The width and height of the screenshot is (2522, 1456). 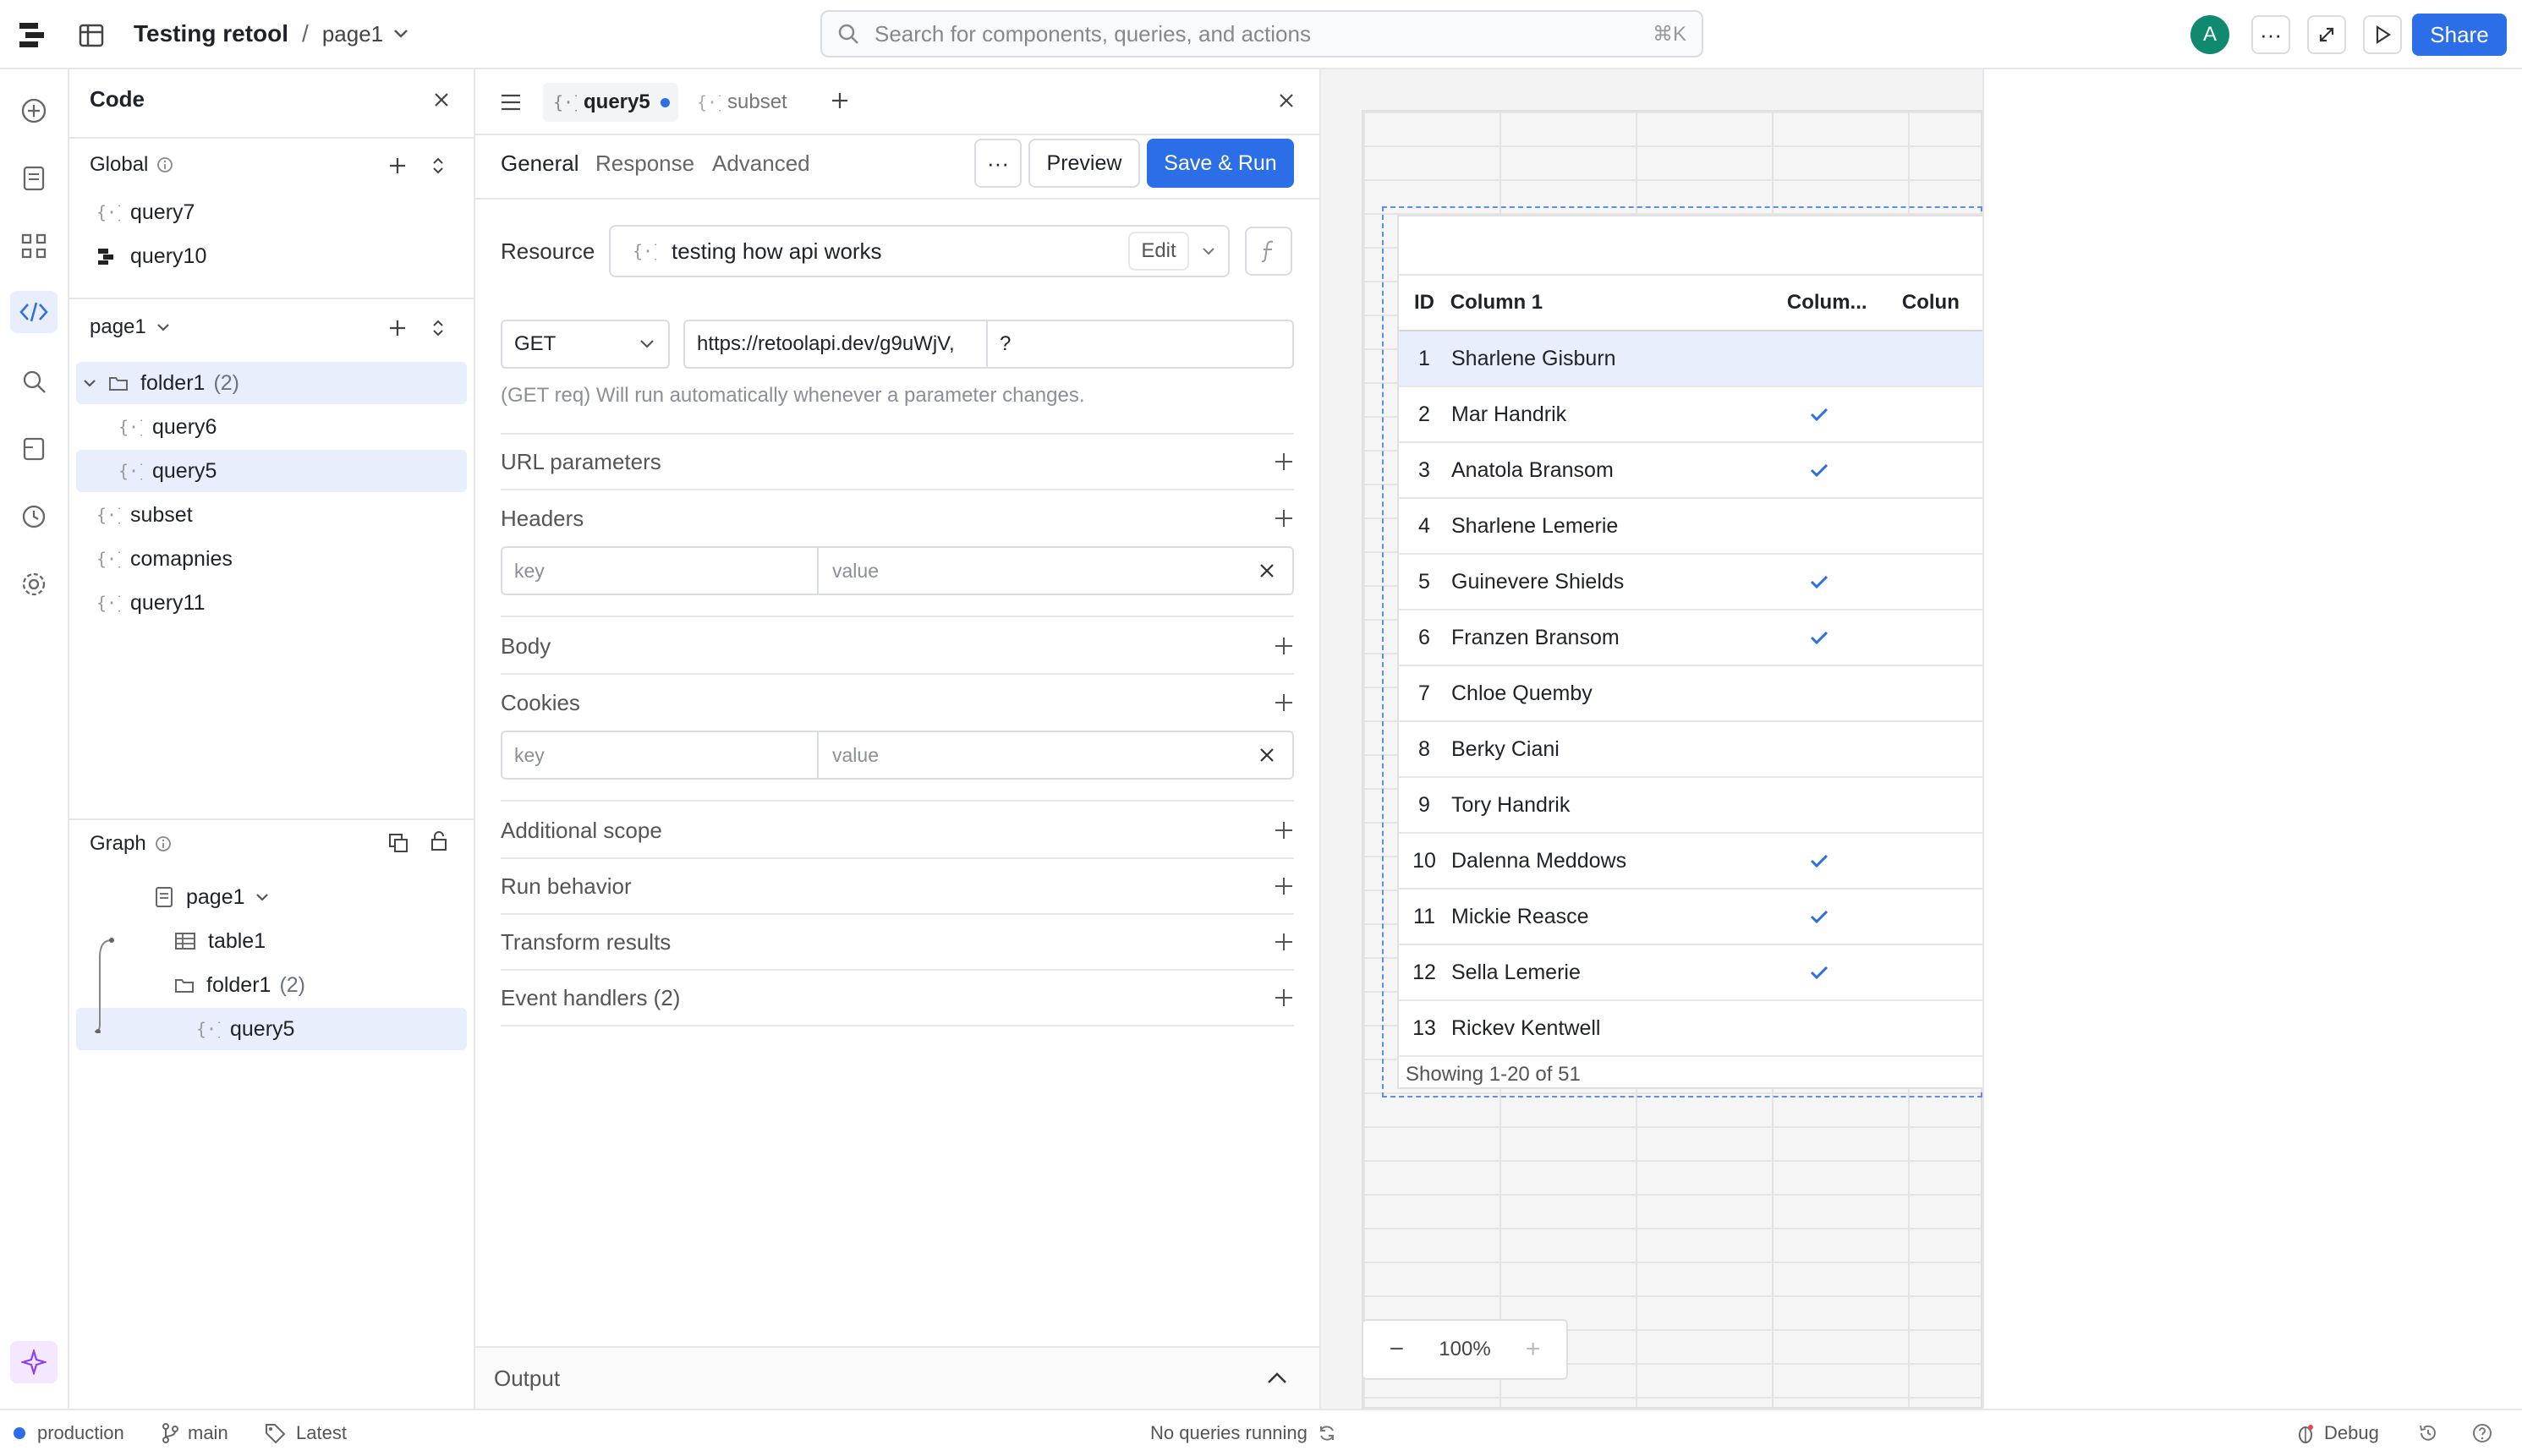 What do you see at coordinates (511, 103) in the screenshot?
I see `menu-icon` at bounding box center [511, 103].